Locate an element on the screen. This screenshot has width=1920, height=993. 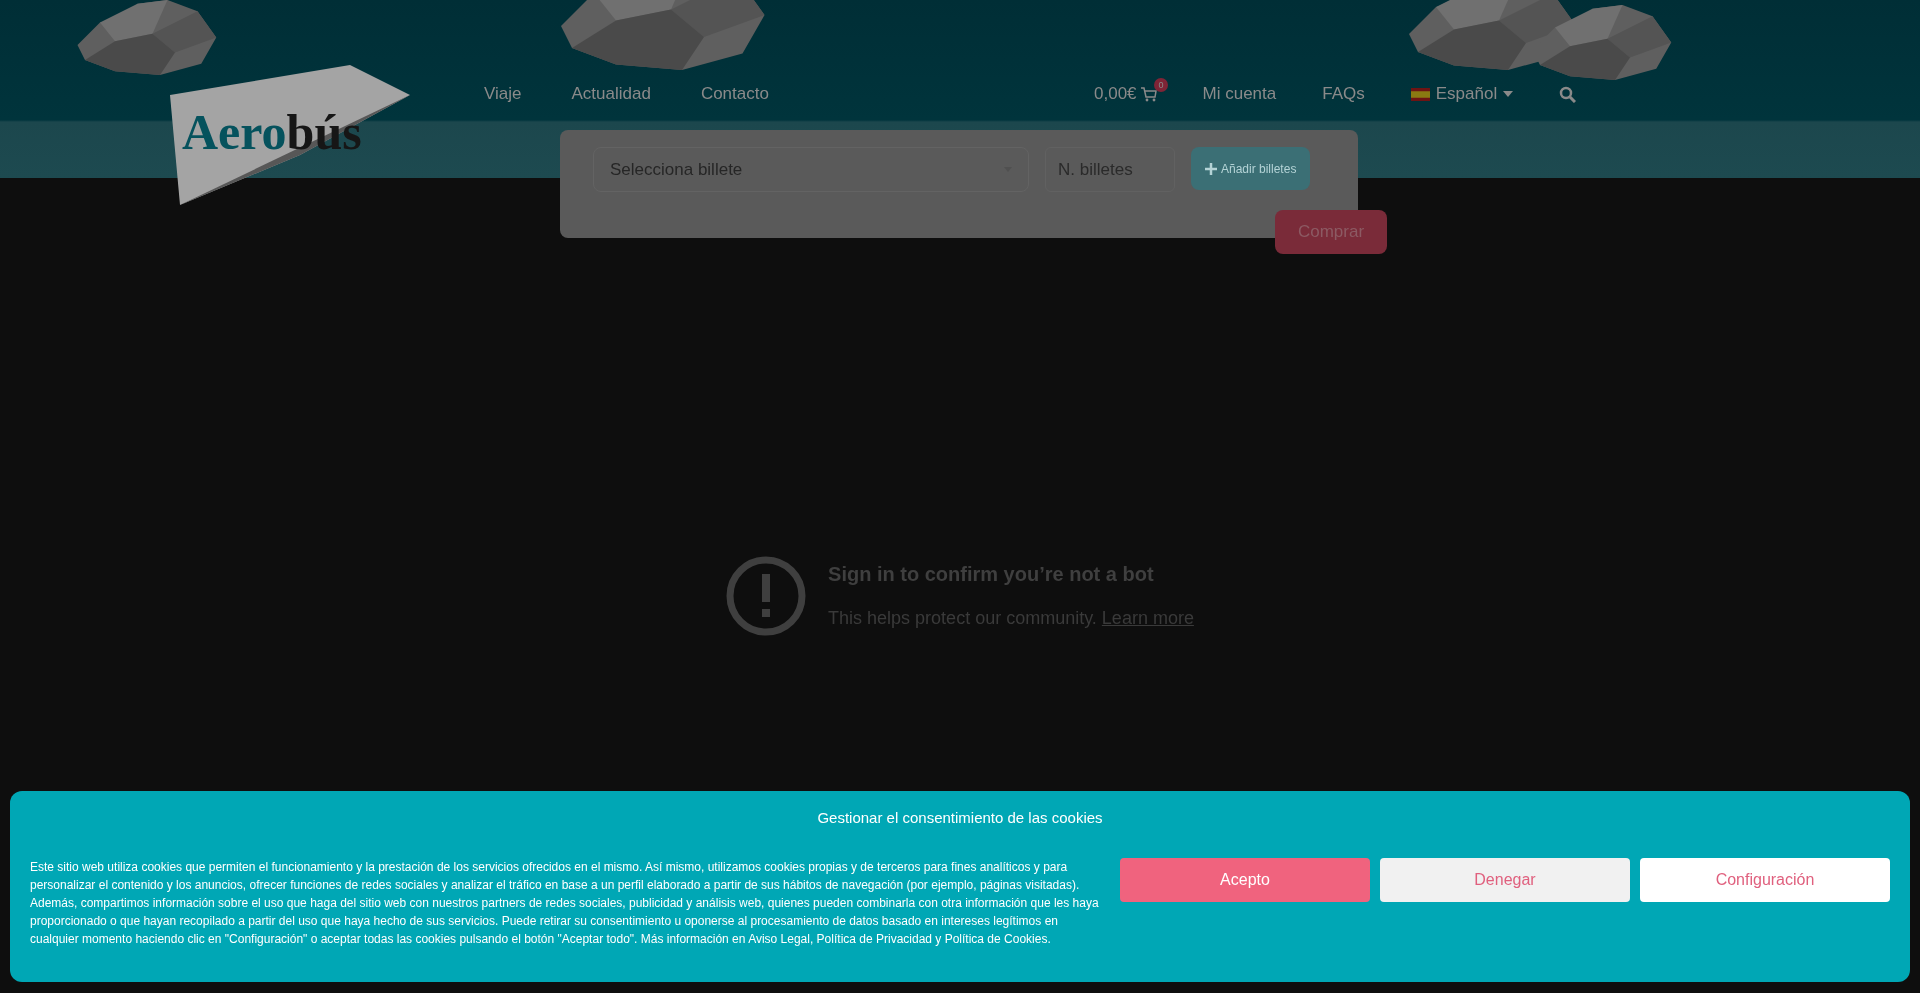
nav-link: Actualidad is located at coordinates (611, 94).